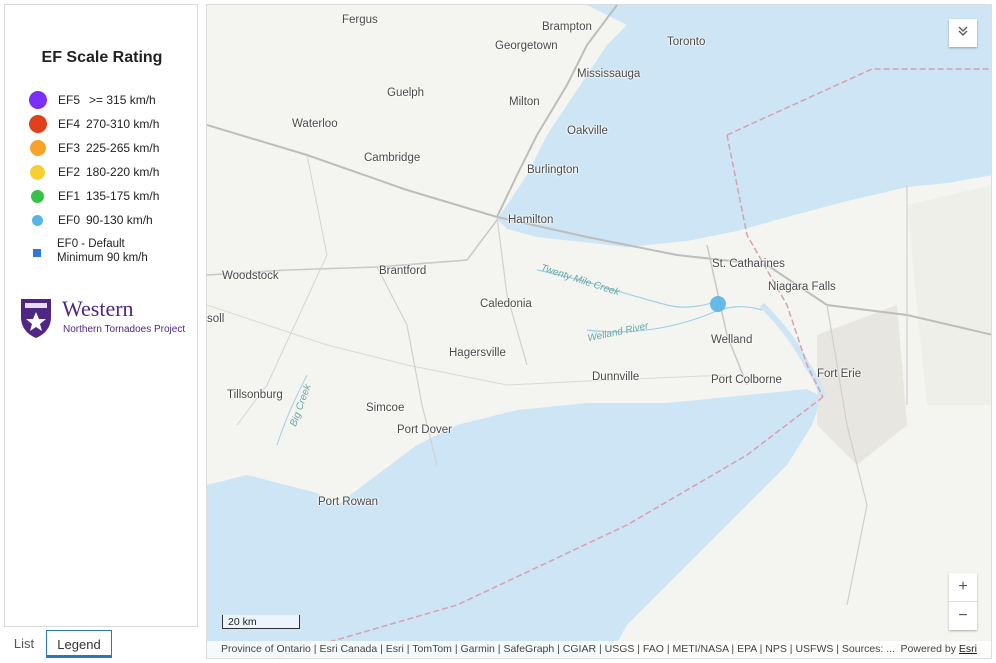 The image size is (996, 663). What do you see at coordinates (587, 131) in the screenshot?
I see `place-label: Oakville` at bounding box center [587, 131].